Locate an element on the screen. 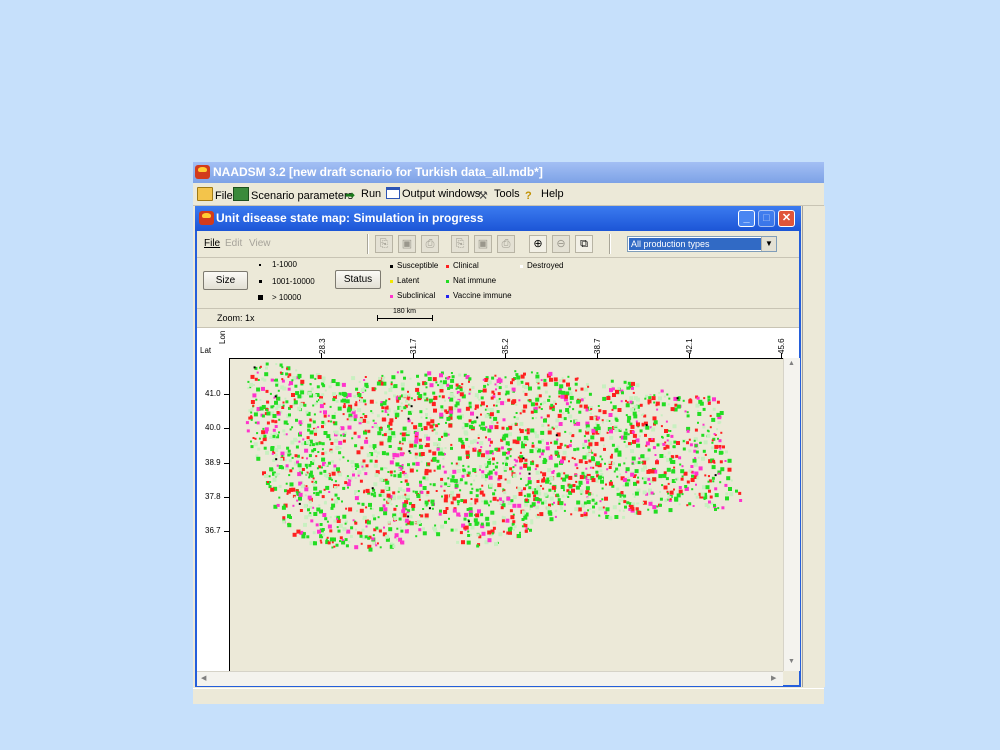 This screenshot has width=1000, height=750. status-button: Status is located at coordinates (358, 279).